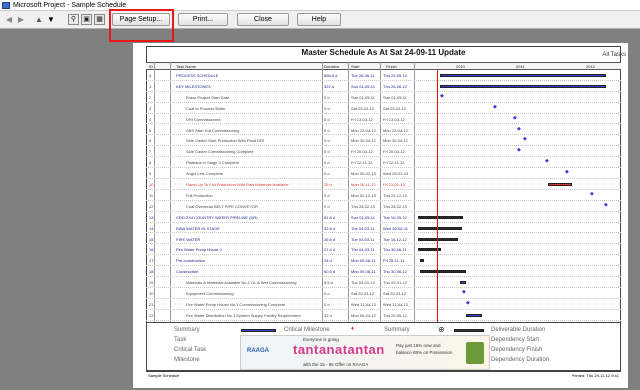 This screenshot has width=640, height=390. Describe the element at coordinates (329, 86) in the screenshot. I see `row-duration: 322 d` at that location.